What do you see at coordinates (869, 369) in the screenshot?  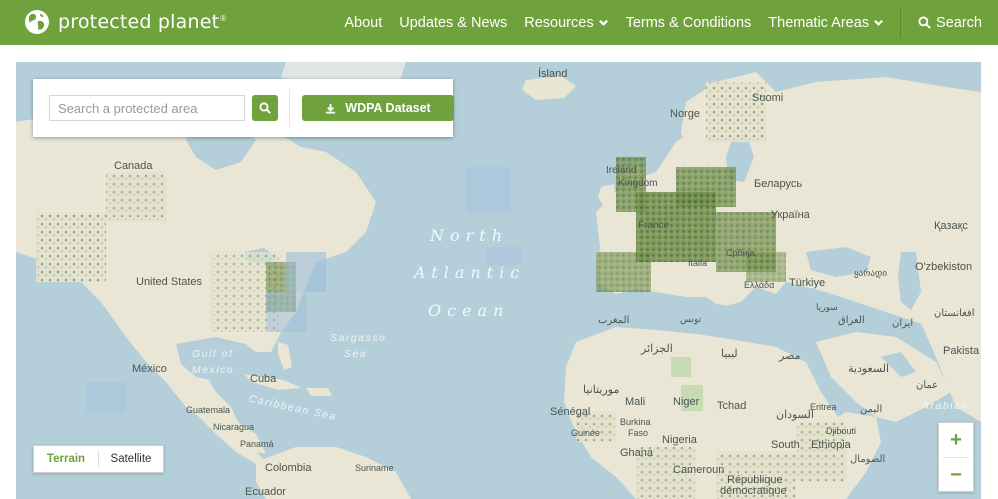 I see `label-saudi: السعودية` at bounding box center [869, 369].